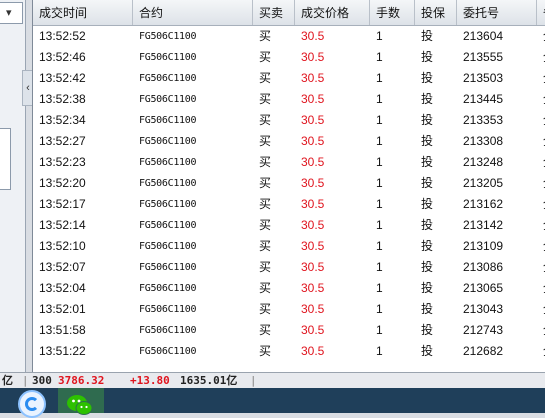  Describe the element at coordinates (7, 380) in the screenshot. I see `status-prev-fragment: 亿` at that location.